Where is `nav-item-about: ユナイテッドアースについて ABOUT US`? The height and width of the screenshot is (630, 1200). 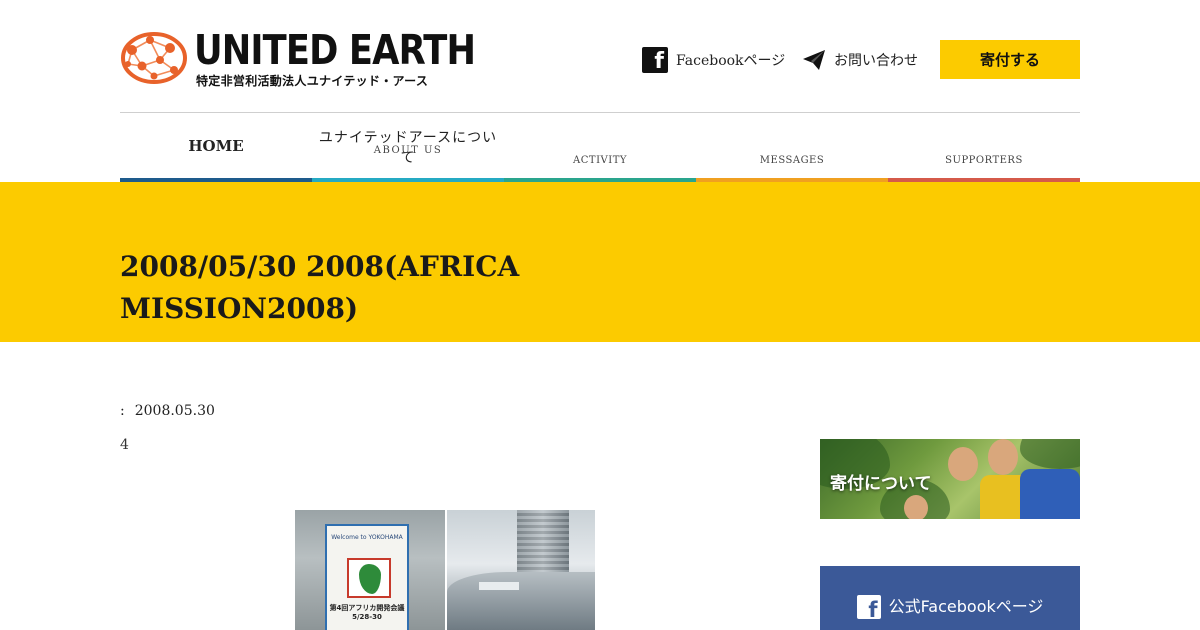 nav-item-about: ユナイテッドアースについて ABOUT US is located at coordinates (408, 147).